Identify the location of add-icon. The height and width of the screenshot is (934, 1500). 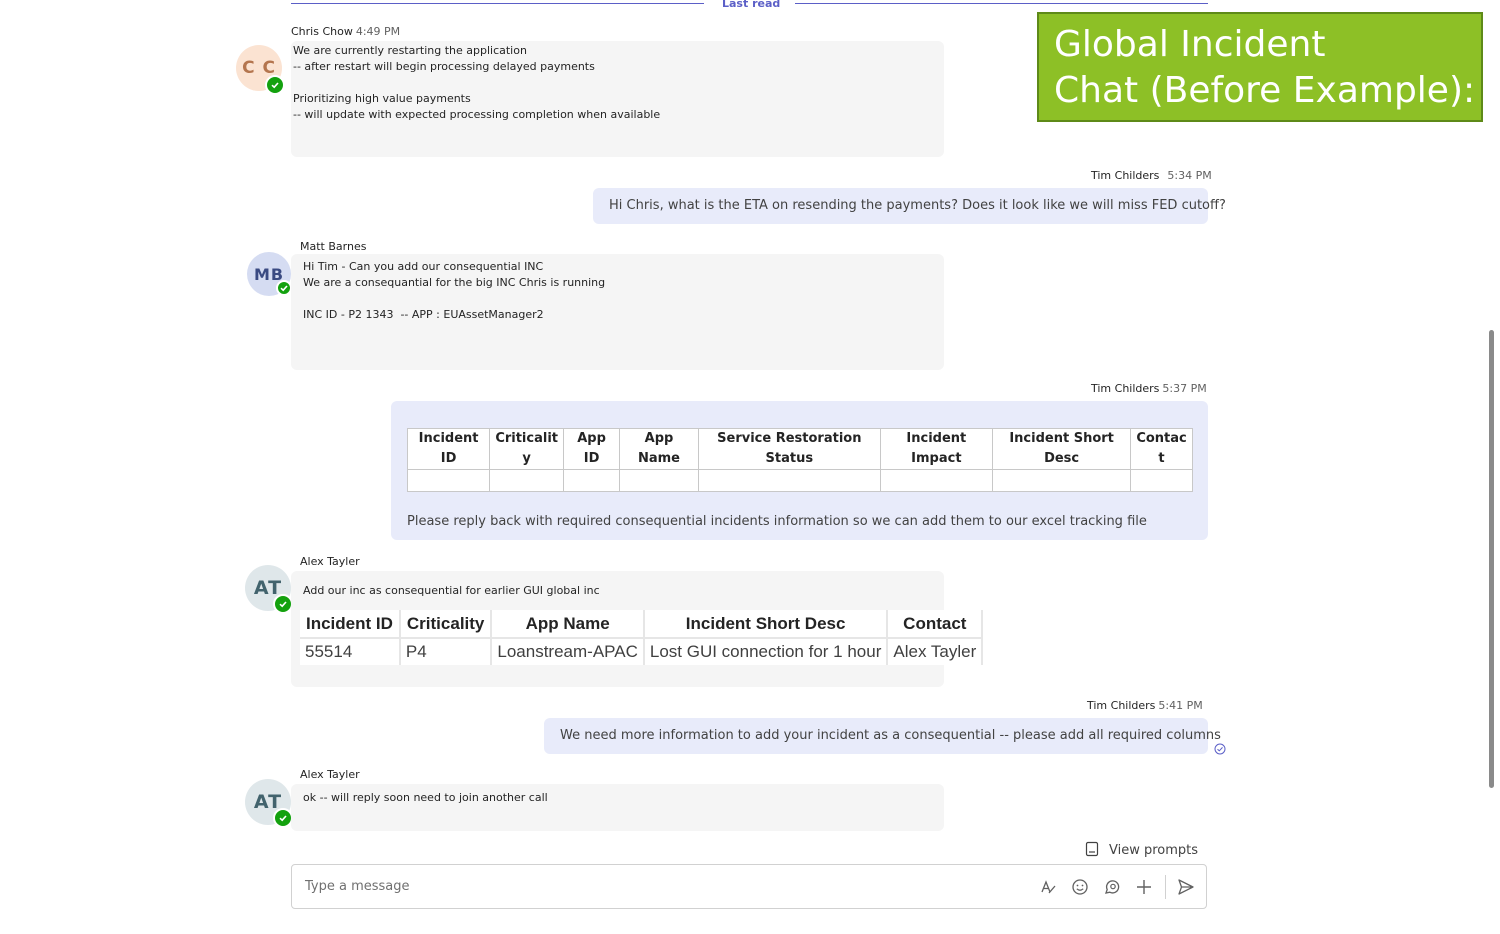
(1144, 887).